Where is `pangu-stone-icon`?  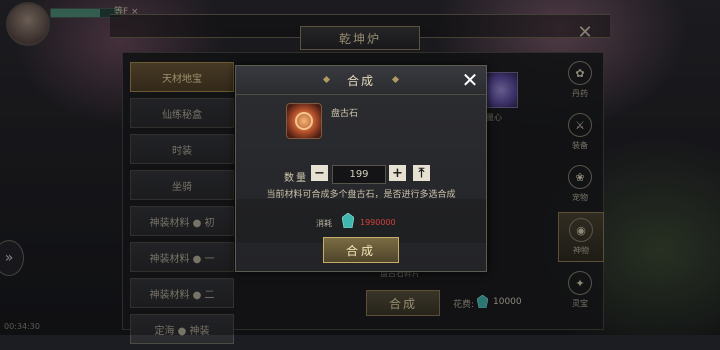 pangu-stone-icon is located at coordinates (304, 121).